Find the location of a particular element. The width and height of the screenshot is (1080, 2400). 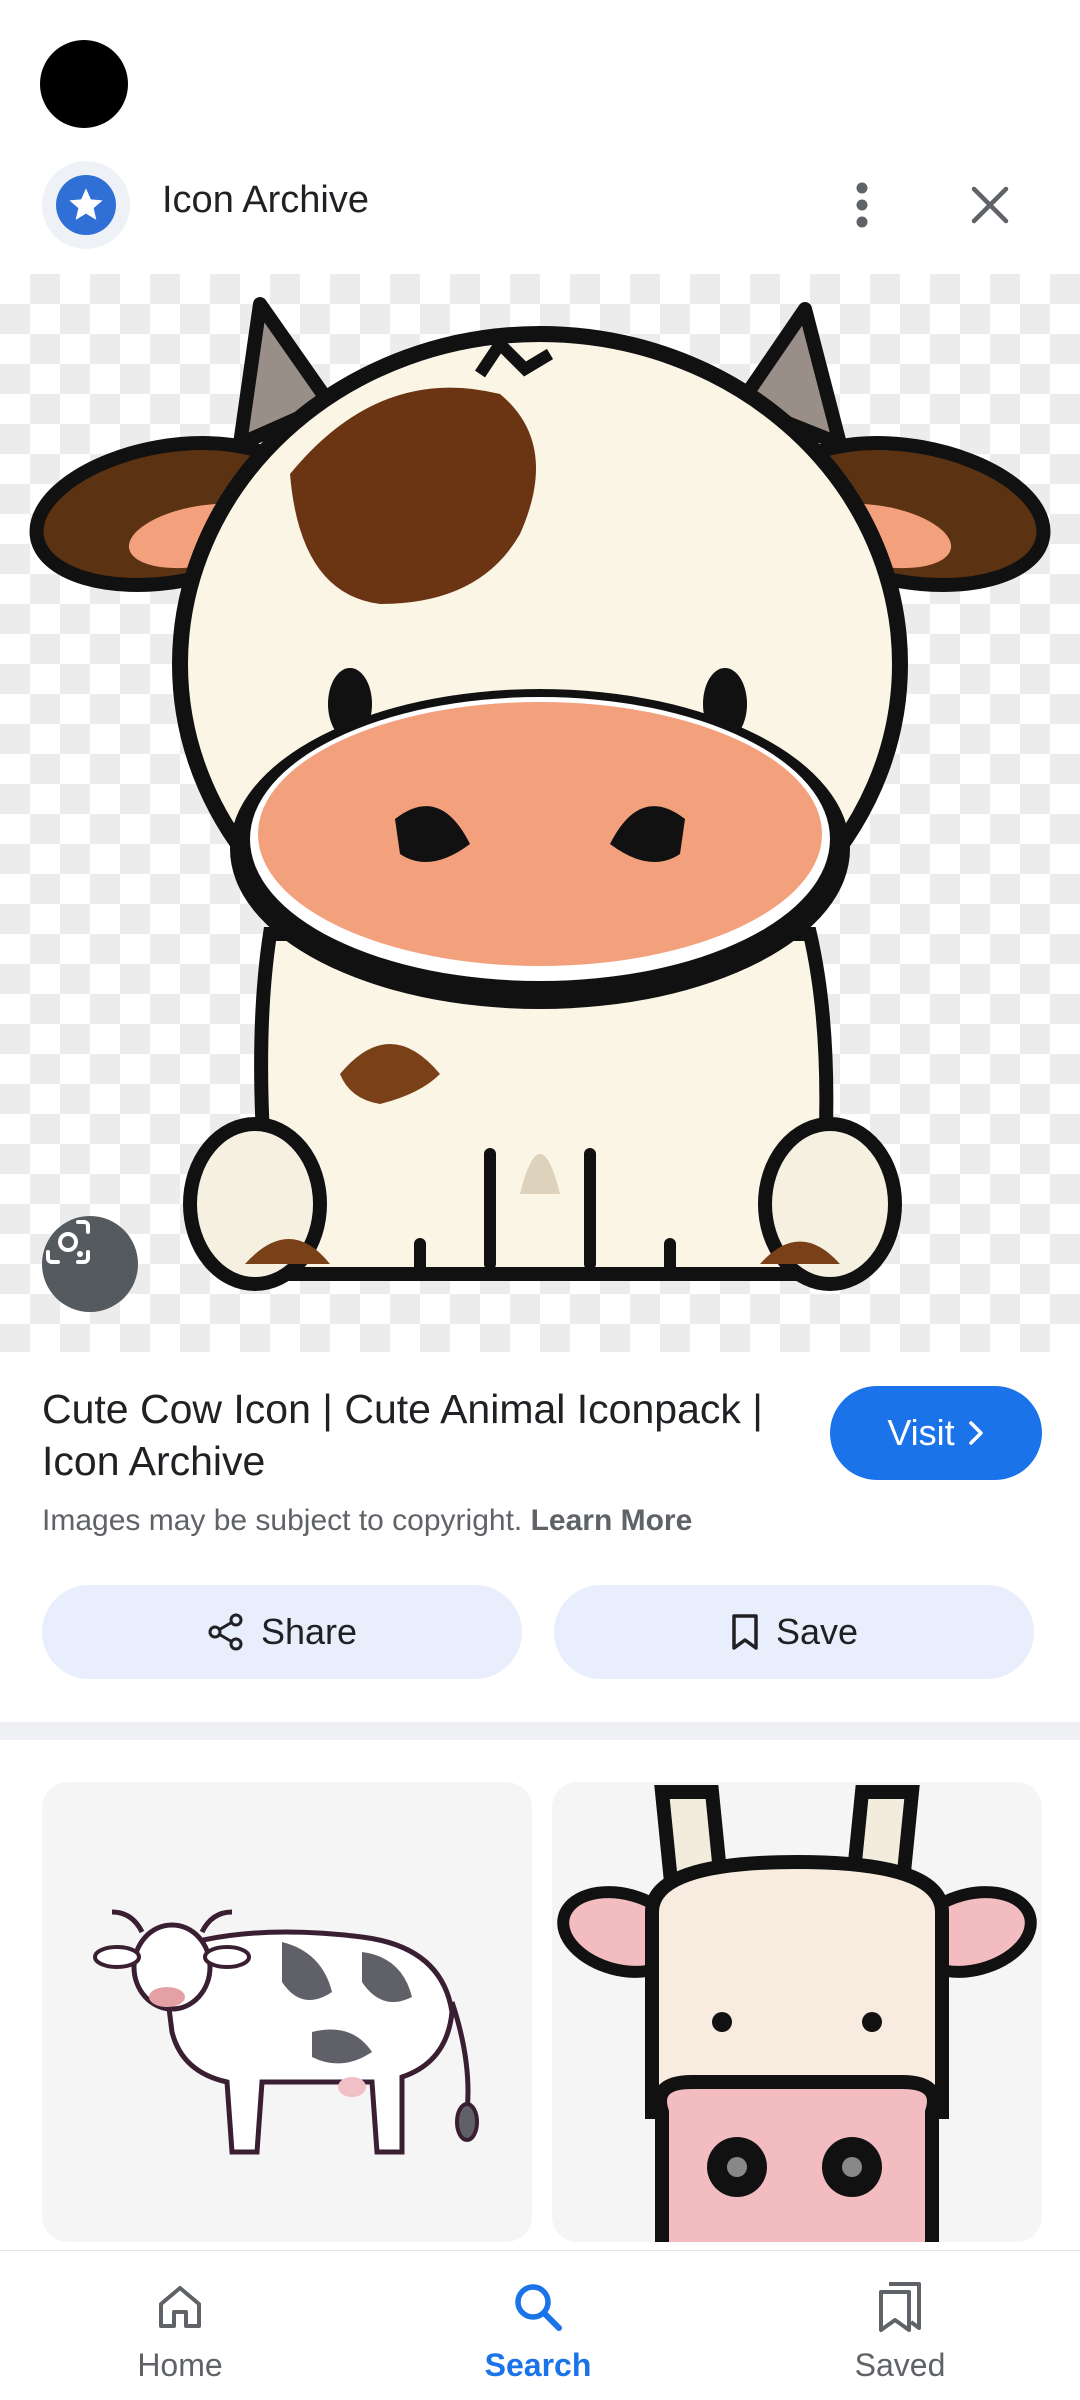

google-lens-button is located at coordinates (90, 1264).